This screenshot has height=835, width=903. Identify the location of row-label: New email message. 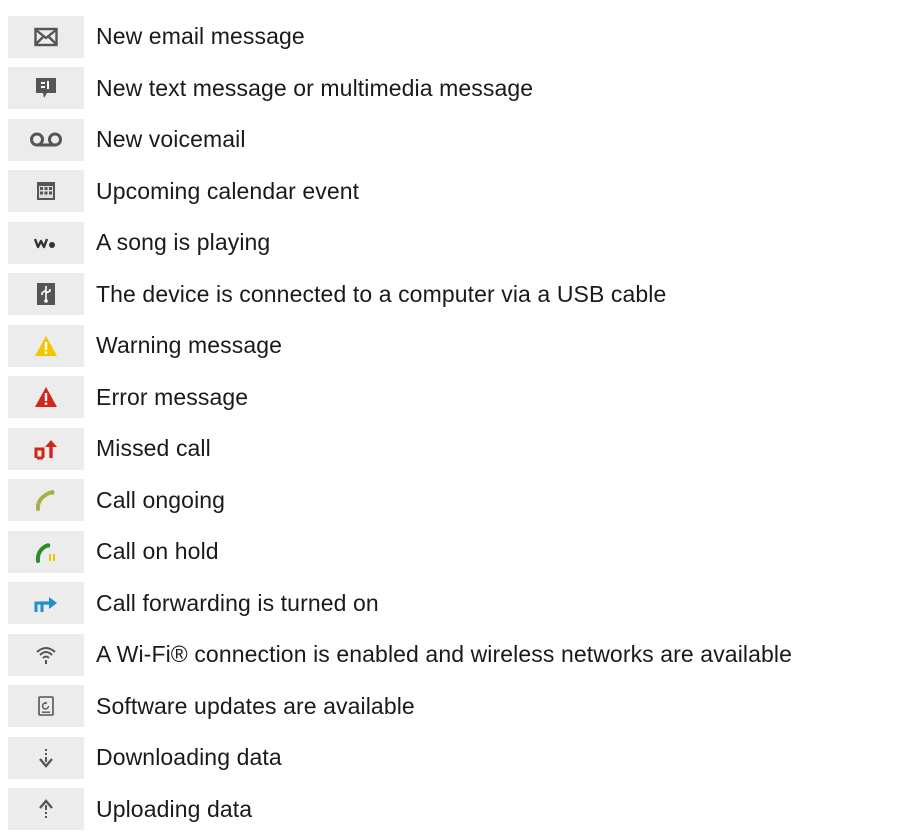
(200, 36).